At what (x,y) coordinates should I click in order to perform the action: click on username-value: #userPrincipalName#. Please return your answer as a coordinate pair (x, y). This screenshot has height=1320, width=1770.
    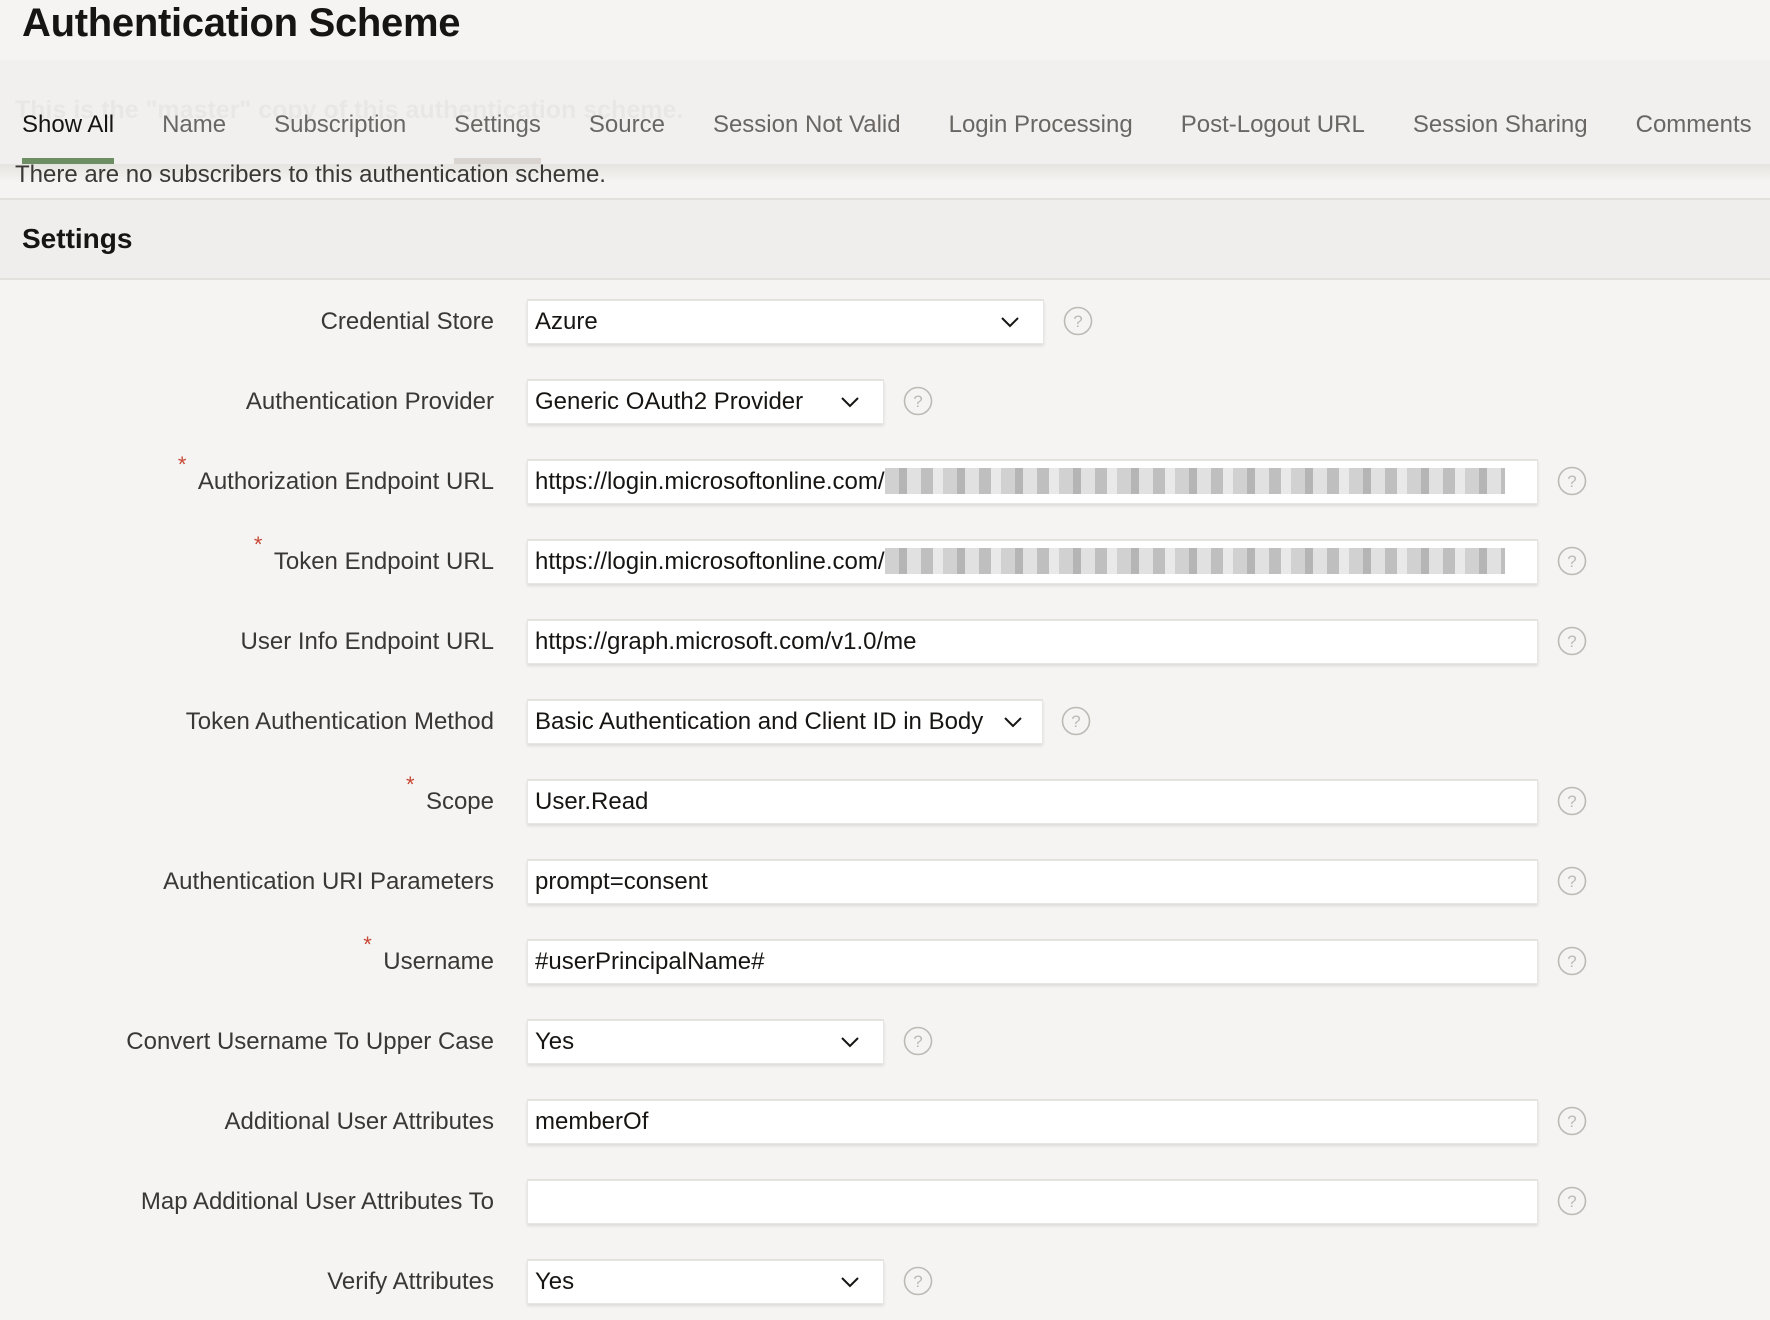
    Looking at the image, I should click on (650, 961).